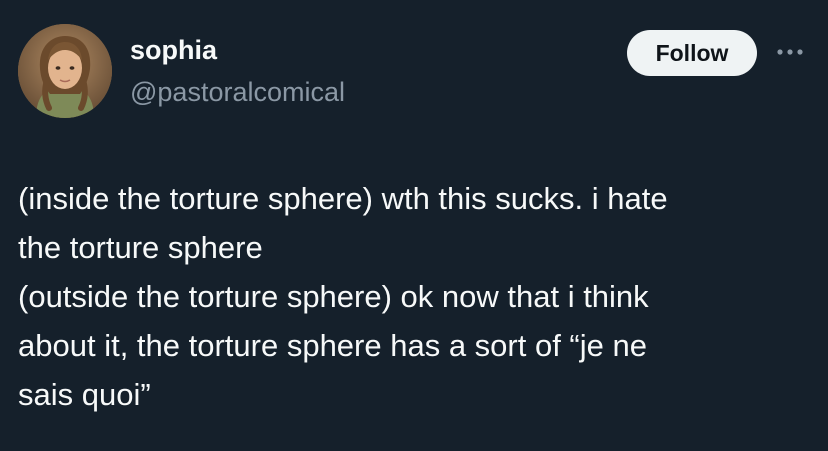  Describe the element at coordinates (692, 53) in the screenshot. I see `follow-button: Follow` at that location.